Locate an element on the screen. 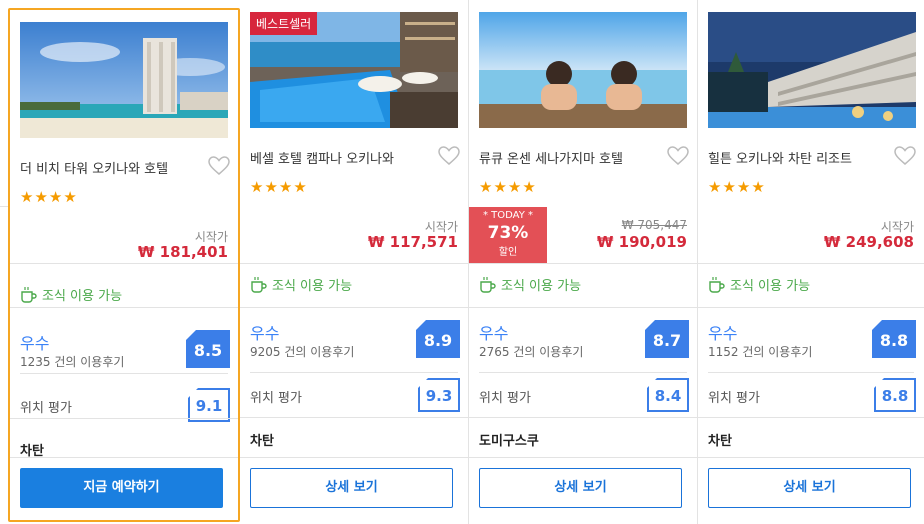  hotel-name: 베셀 호텔 캠파나 오키나와 is located at coordinates (322, 157).